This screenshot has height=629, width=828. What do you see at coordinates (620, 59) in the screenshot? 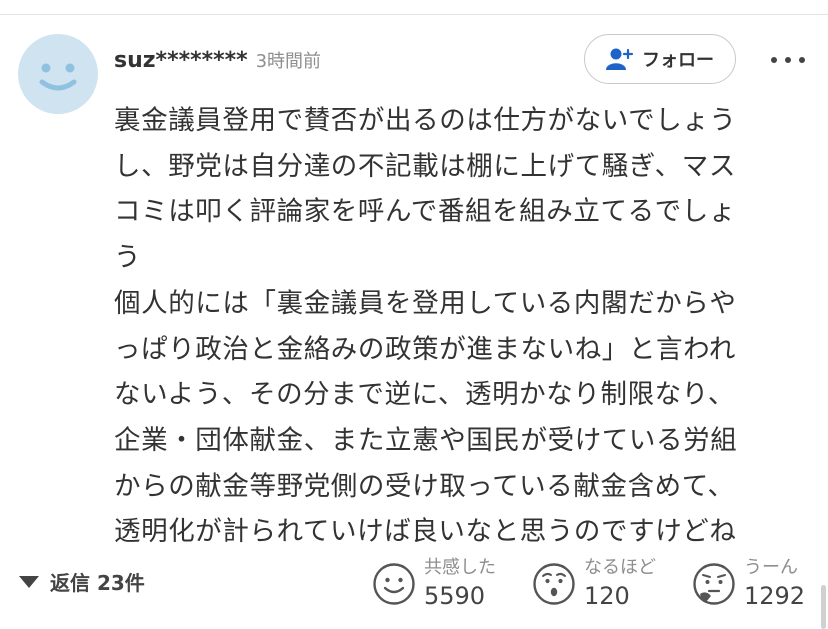
I see `add-user-icon` at bounding box center [620, 59].